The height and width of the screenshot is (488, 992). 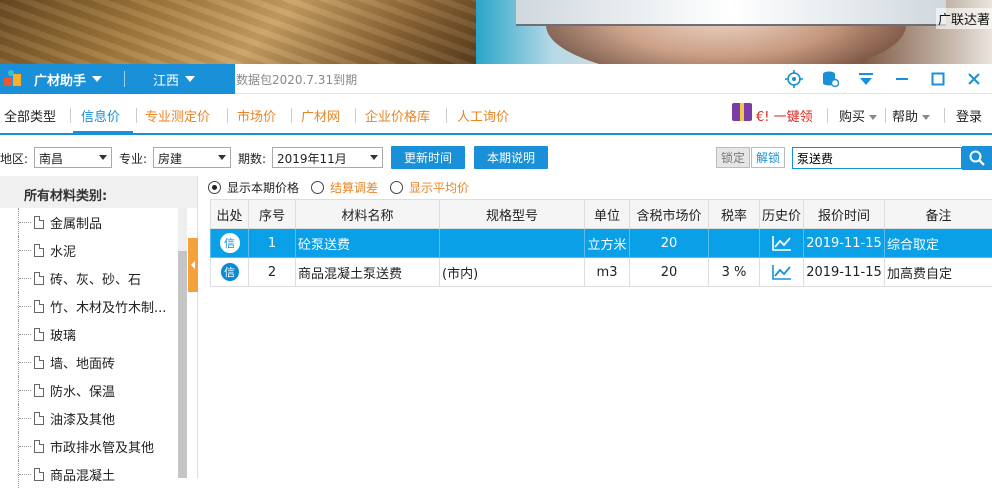 What do you see at coordinates (512, 272) in the screenshot?
I see `spec-cell: (市内)` at bounding box center [512, 272].